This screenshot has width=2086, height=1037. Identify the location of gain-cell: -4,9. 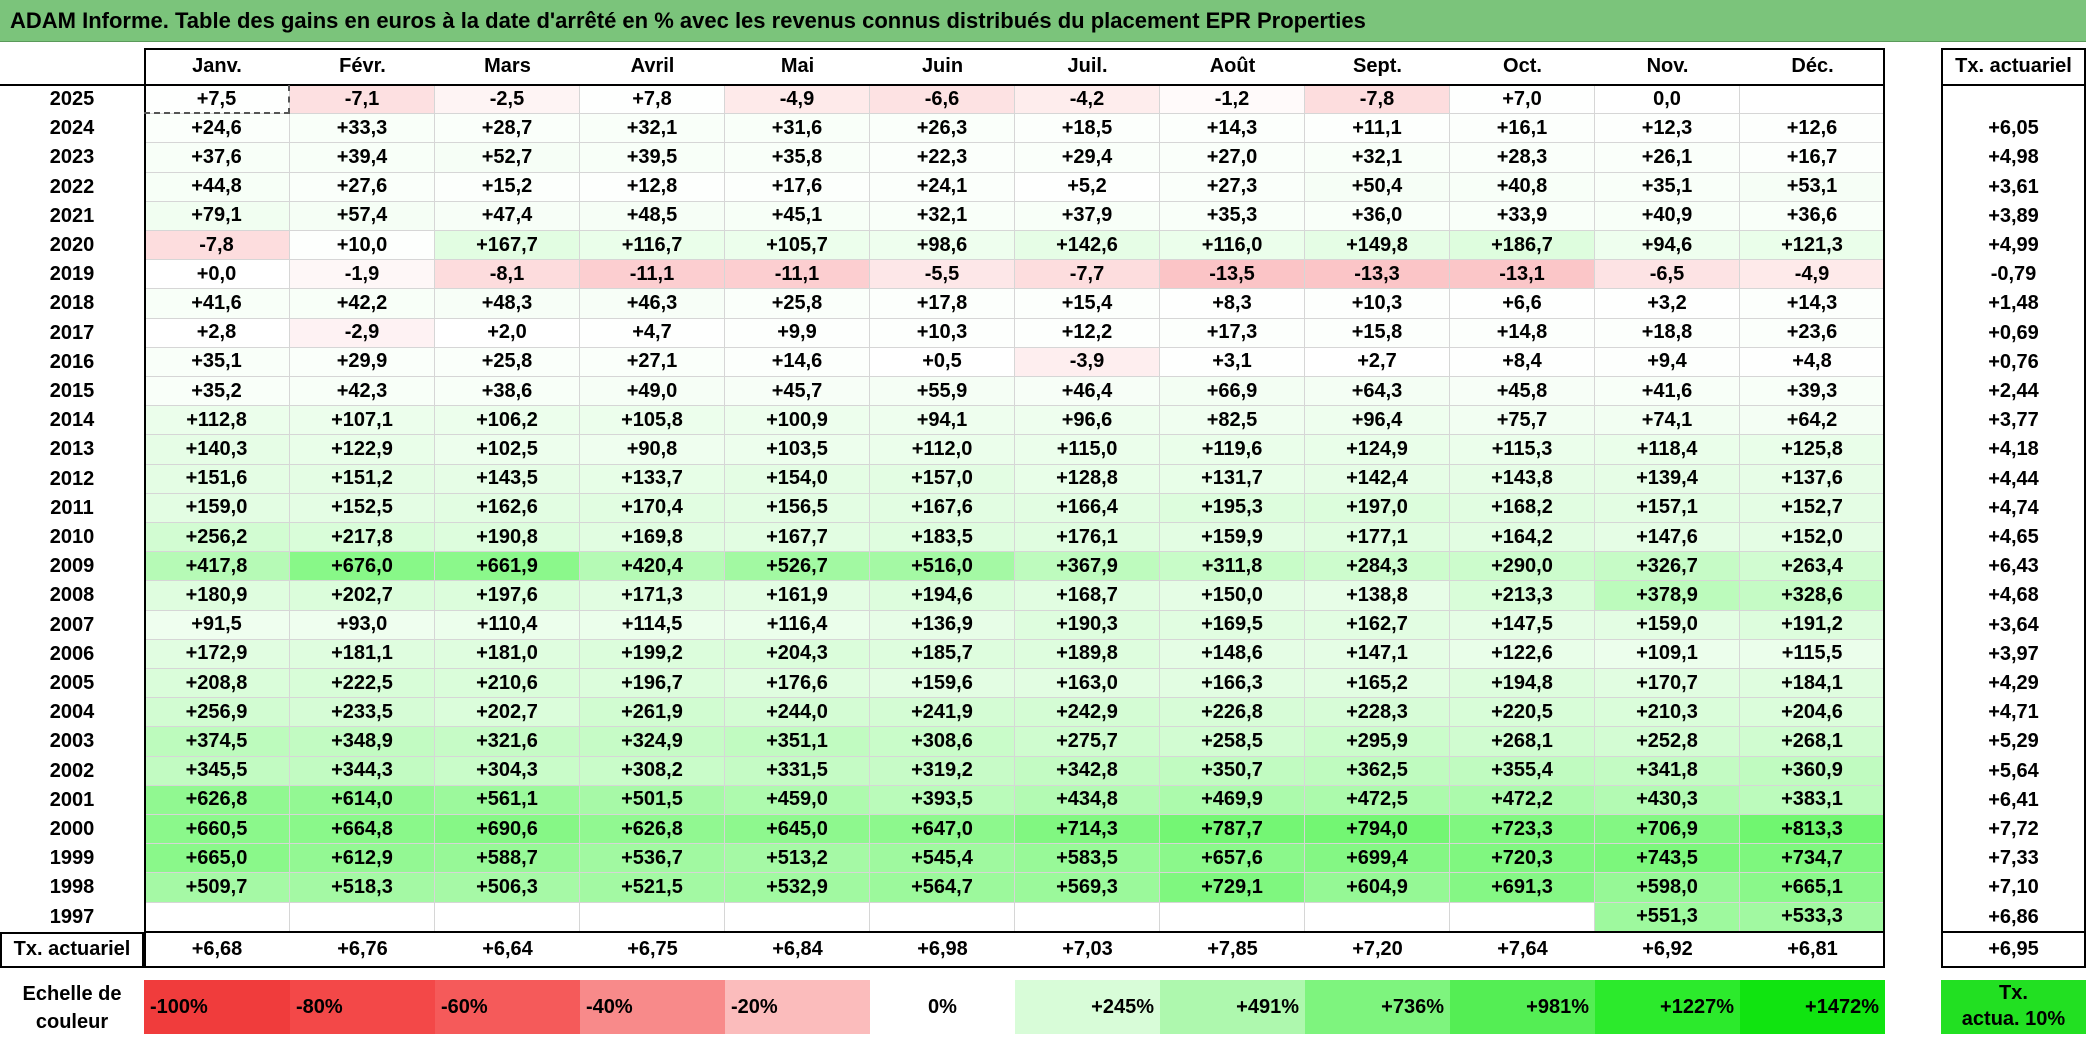
(1812, 275).